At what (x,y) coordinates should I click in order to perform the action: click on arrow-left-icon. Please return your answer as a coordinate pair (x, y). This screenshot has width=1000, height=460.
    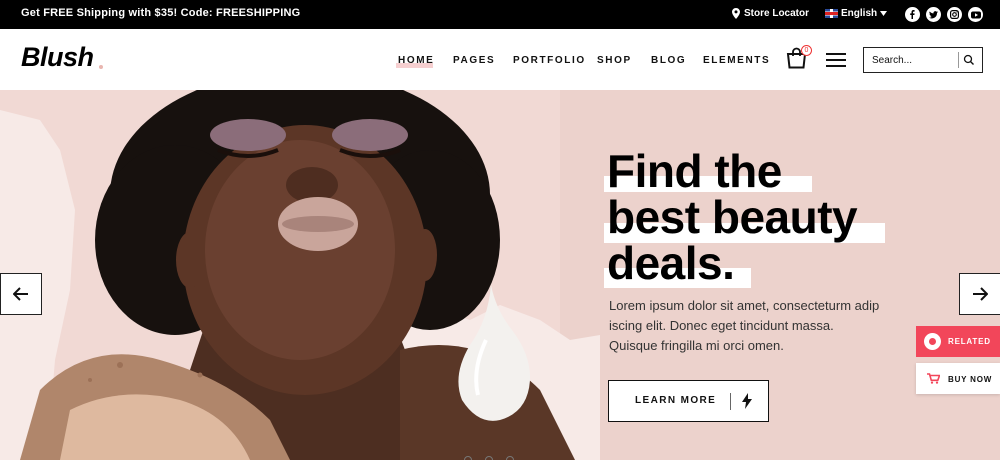
    Looking at the image, I should click on (20, 294).